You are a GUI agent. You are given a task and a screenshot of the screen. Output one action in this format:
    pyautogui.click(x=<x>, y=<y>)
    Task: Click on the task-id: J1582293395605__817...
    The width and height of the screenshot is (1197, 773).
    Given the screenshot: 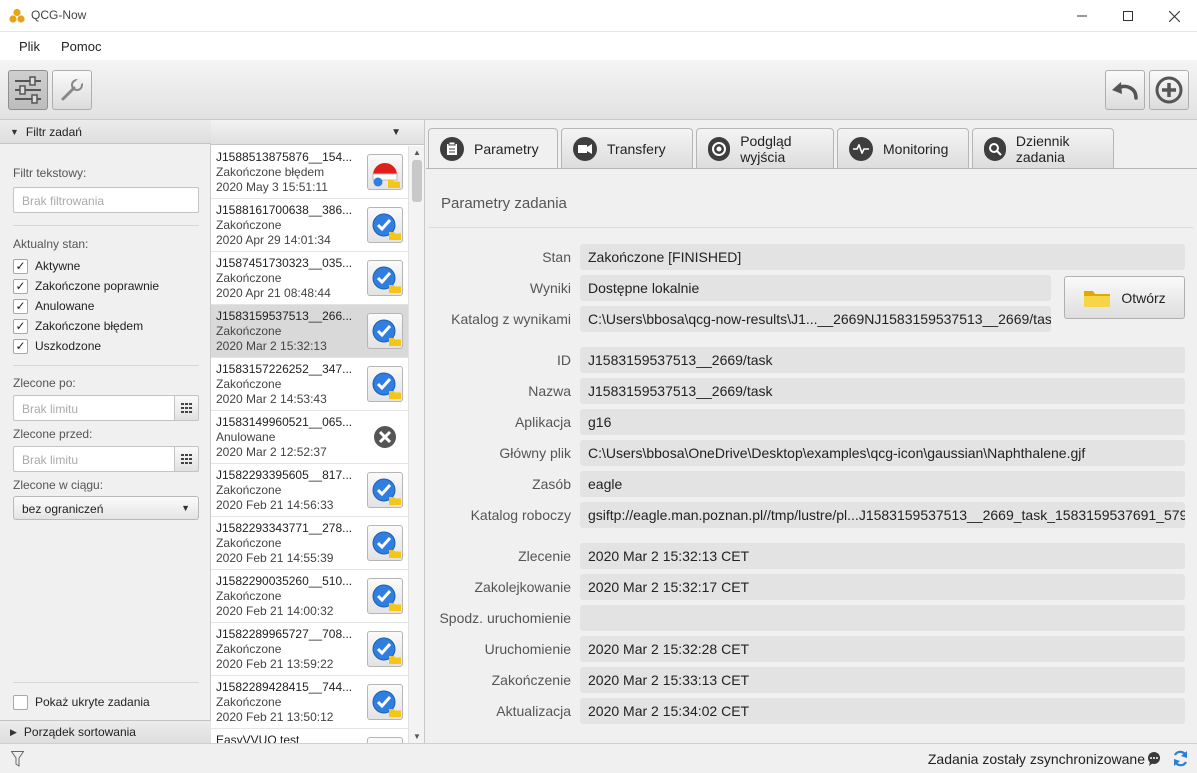 What is the action you would take?
    pyautogui.click(x=284, y=475)
    